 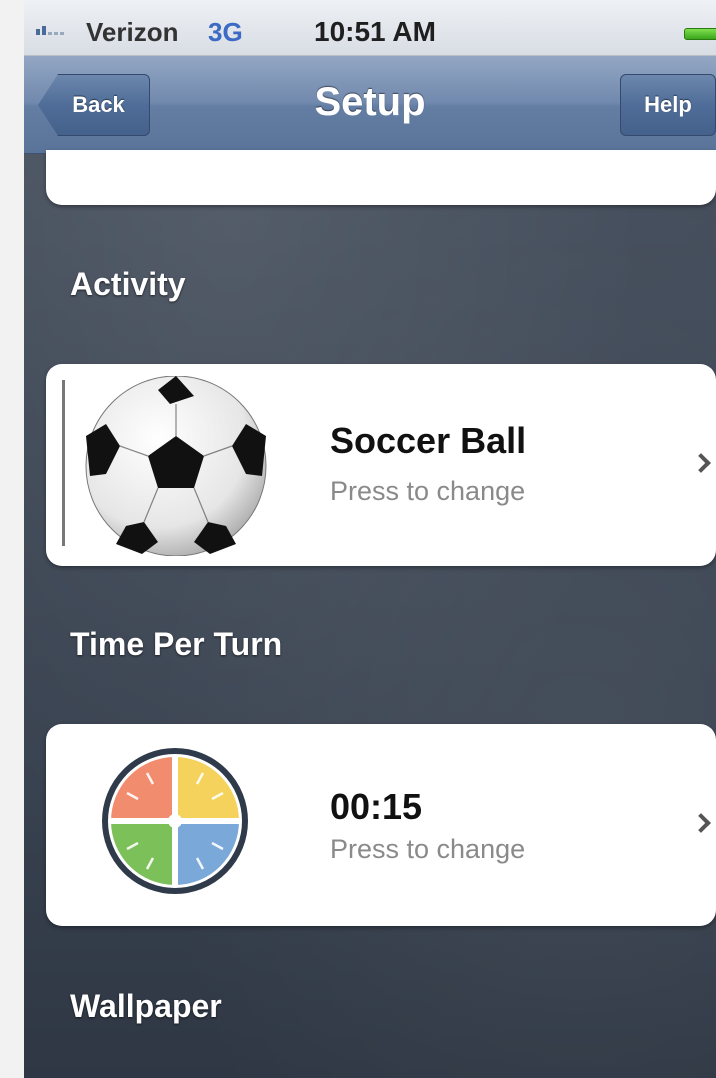 I want to click on section-label-time-per-turn: Time Per Turn, so click(x=176, y=644).